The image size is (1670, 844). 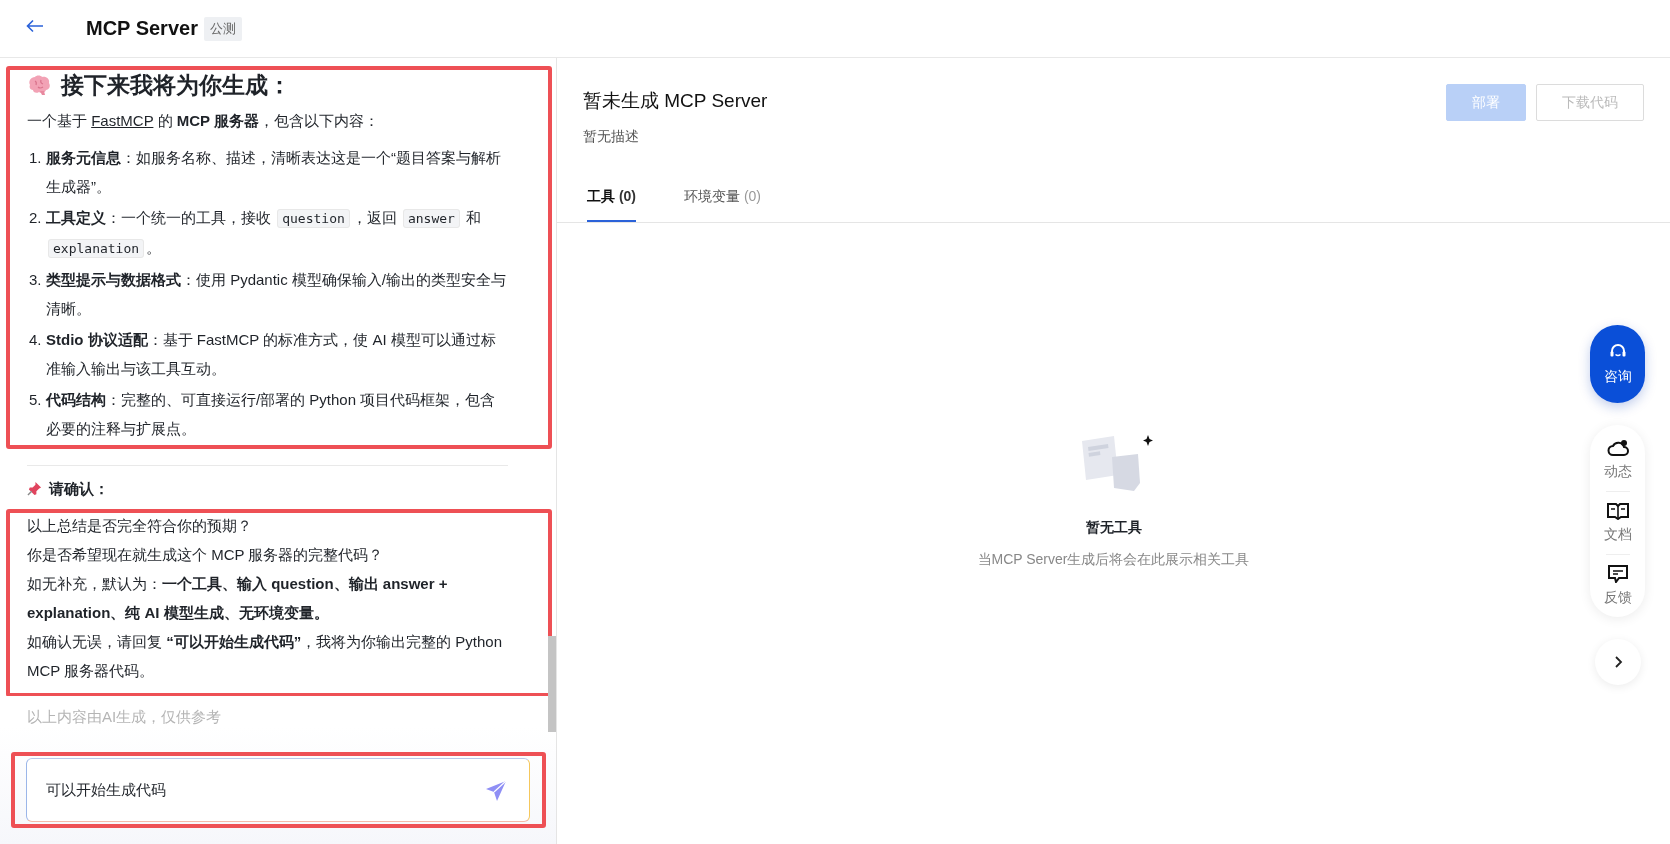 What do you see at coordinates (36, 158) in the screenshot?
I see `list-number: 1.` at bounding box center [36, 158].